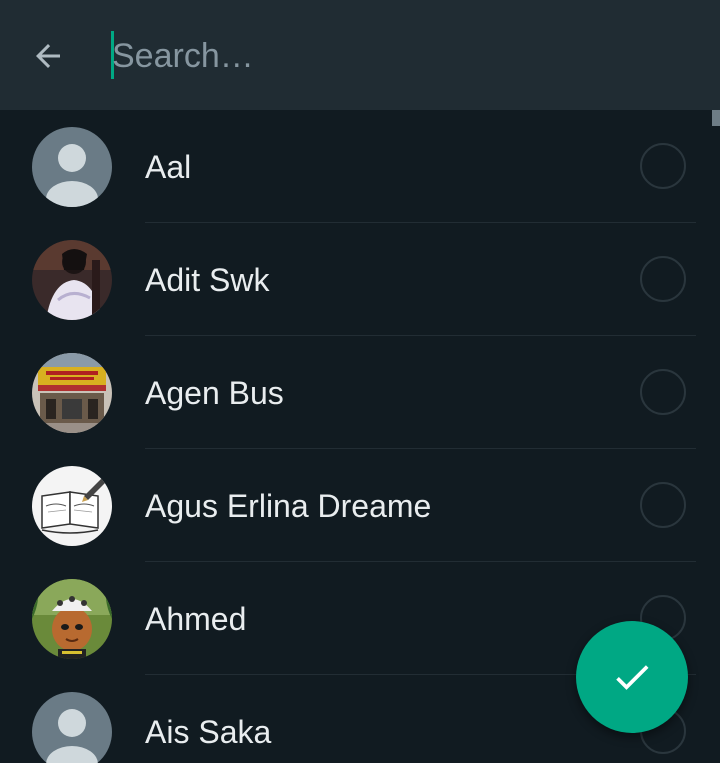  I want to click on arrow-left-icon, so click(48, 56).